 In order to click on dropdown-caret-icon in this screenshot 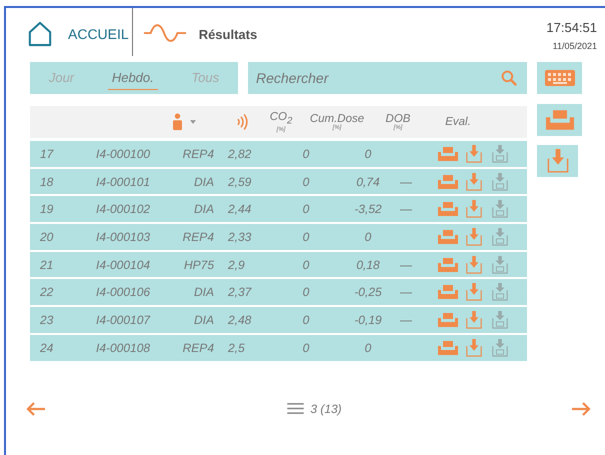, I will do `click(193, 122)`.